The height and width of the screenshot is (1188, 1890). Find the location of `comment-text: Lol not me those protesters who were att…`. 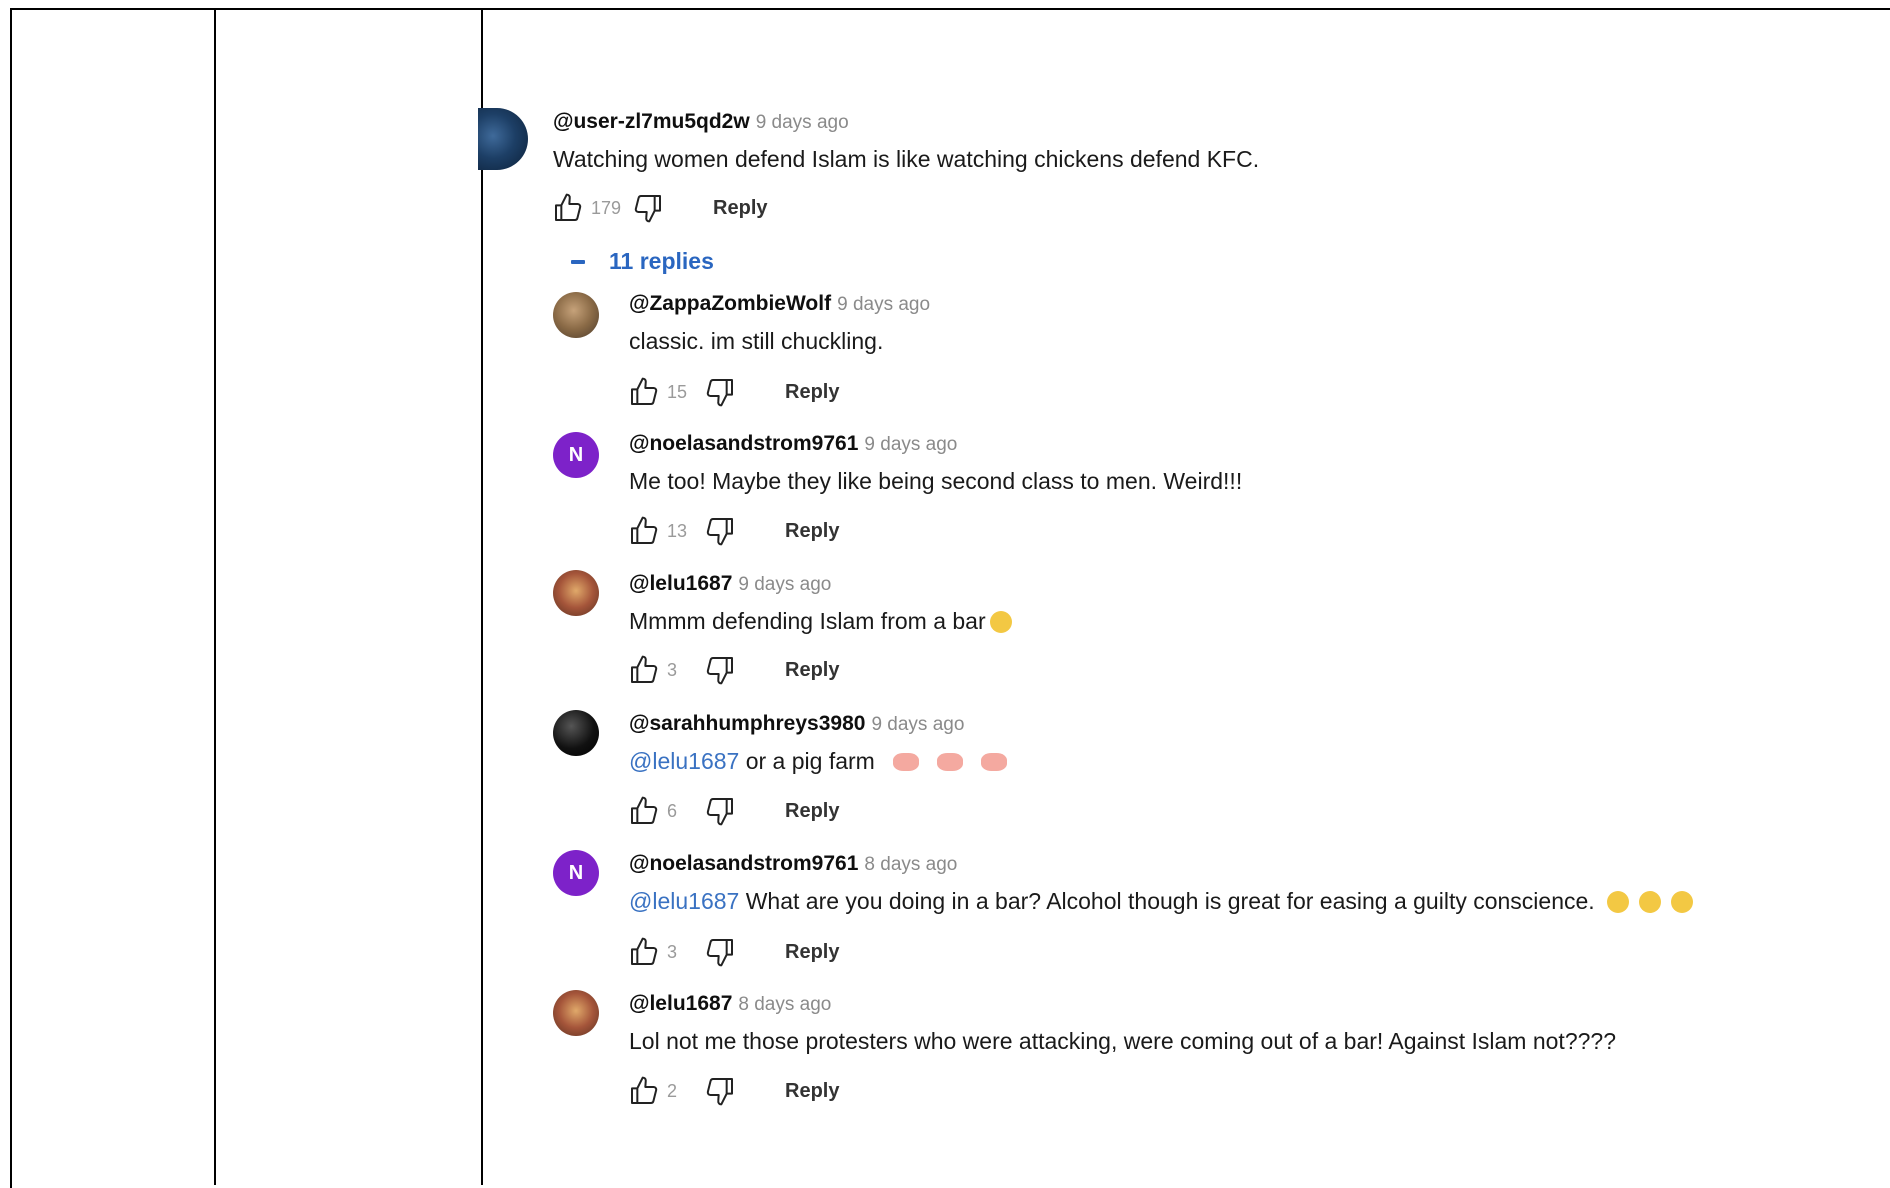

comment-text: Lol not me those protesters who were att… is located at coordinates (1122, 1041).